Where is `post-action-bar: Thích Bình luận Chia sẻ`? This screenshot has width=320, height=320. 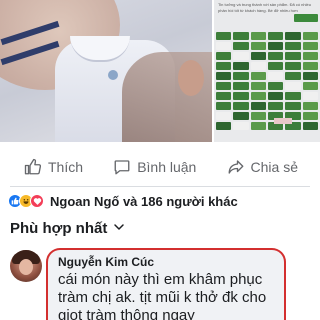
post-action-bar: Thích Bình luận Chia sẻ is located at coordinates (160, 167).